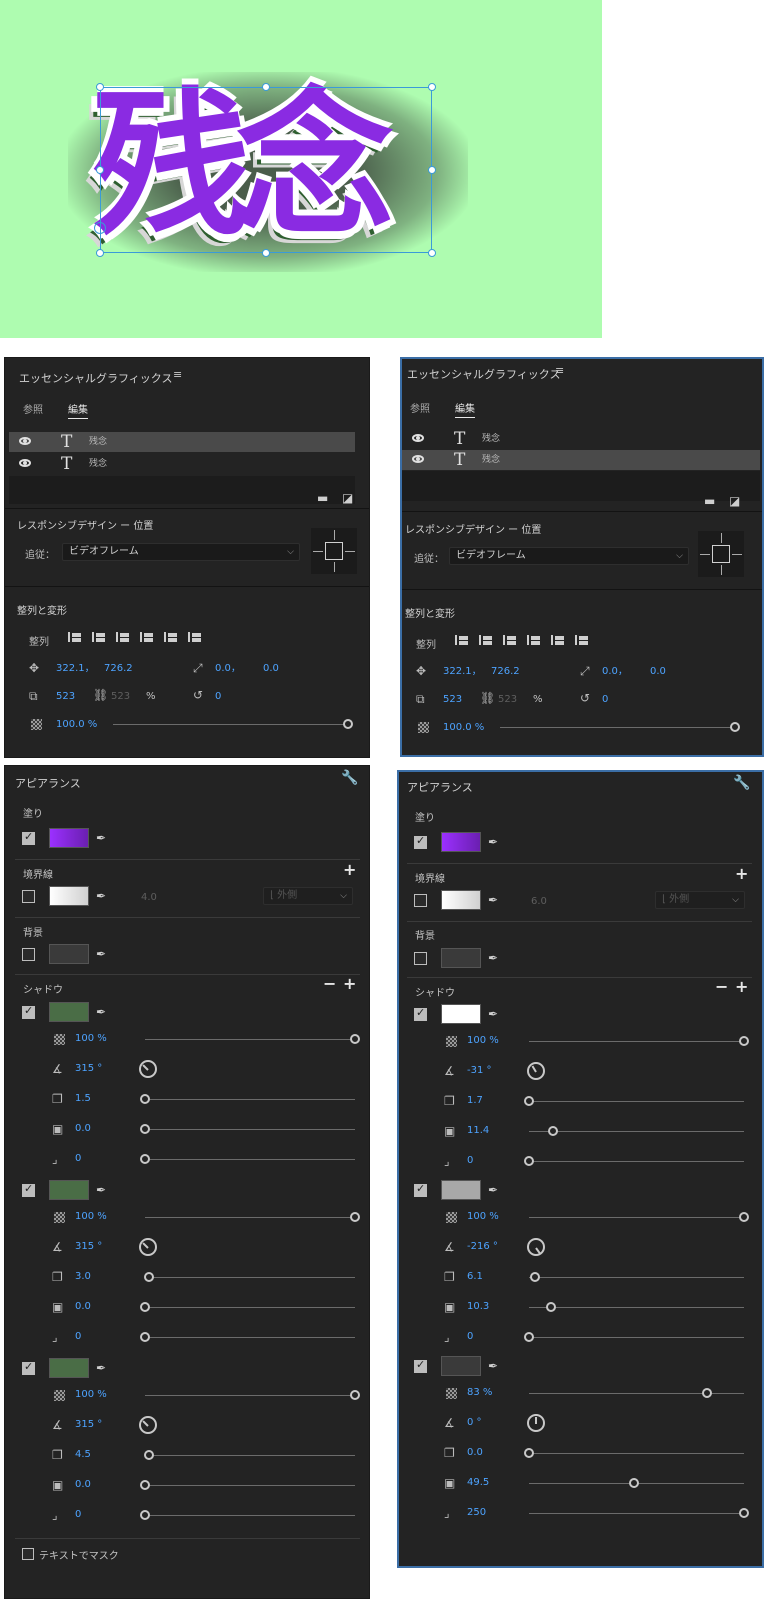 The width and height of the screenshot is (765, 1599). I want to click on align-right-icon, so click(510, 640).